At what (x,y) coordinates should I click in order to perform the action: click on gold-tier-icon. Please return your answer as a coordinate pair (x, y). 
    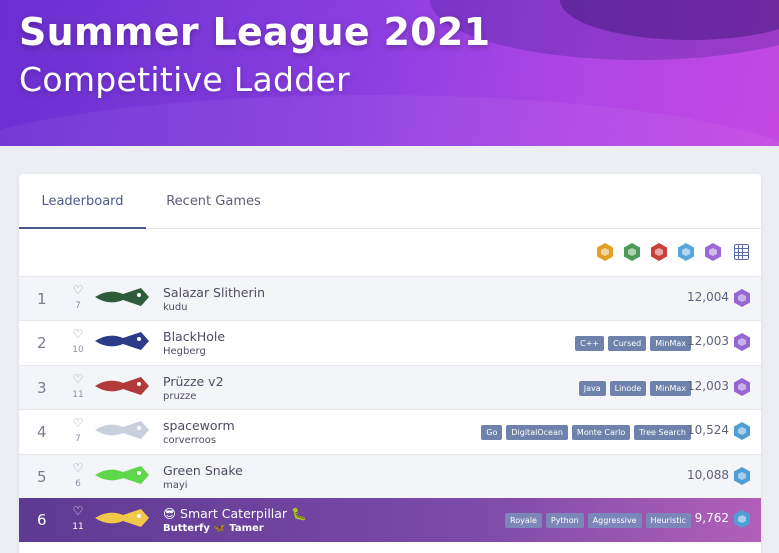
    Looking at the image, I should click on (605, 252).